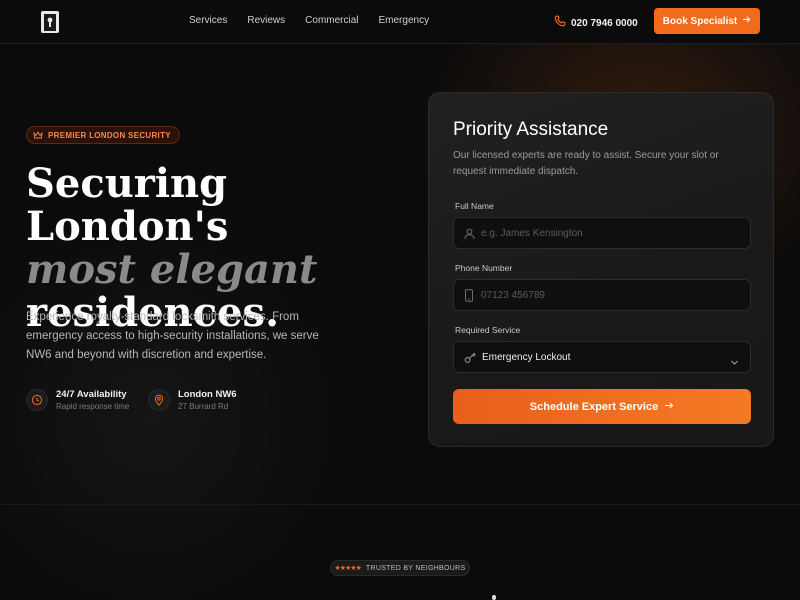 Image resolution: width=800 pixels, height=600 pixels. I want to click on schedule-expert-service-button: Schedule Expert Service, so click(602, 406).